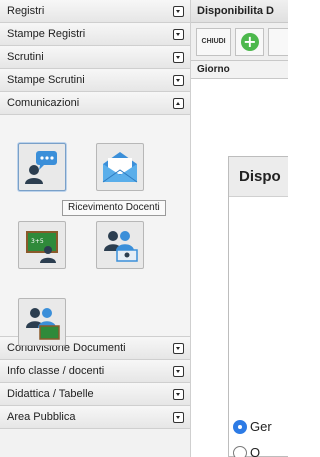 The image size is (320, 457). What do you see at coordinates (95, 394) in the screenshot?
I see `section-didattica-tabelle: Didattica / Tabelle` at bounding box center [95, 394].